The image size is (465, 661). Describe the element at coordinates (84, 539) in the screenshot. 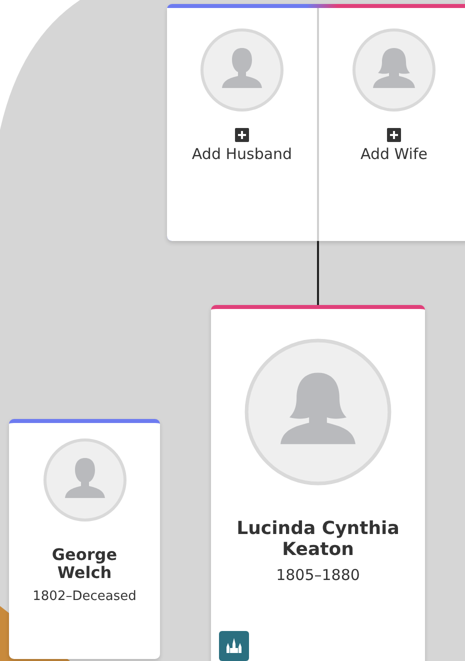

I see `person-card: George Welch 1802–Deceased` at that location.